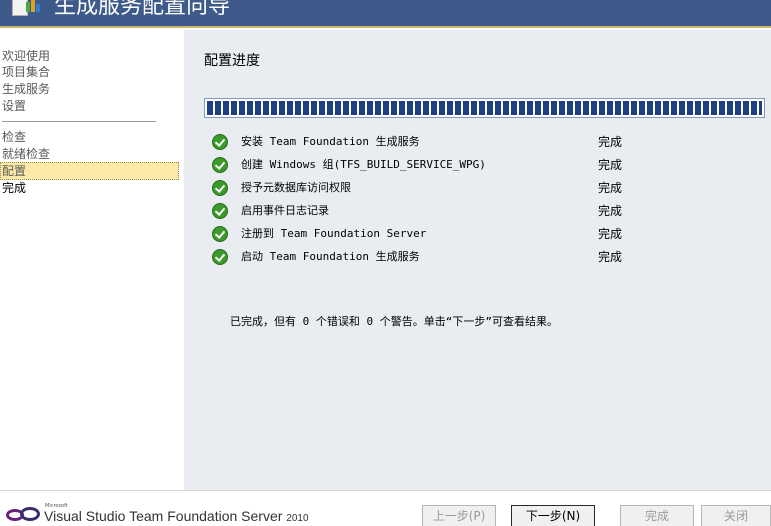 The width and height of the screenshot is (771, 526). Describe the element at coordinates (553, 515) in the screenshot. I see `next-button: 下一步(N)` at that location.